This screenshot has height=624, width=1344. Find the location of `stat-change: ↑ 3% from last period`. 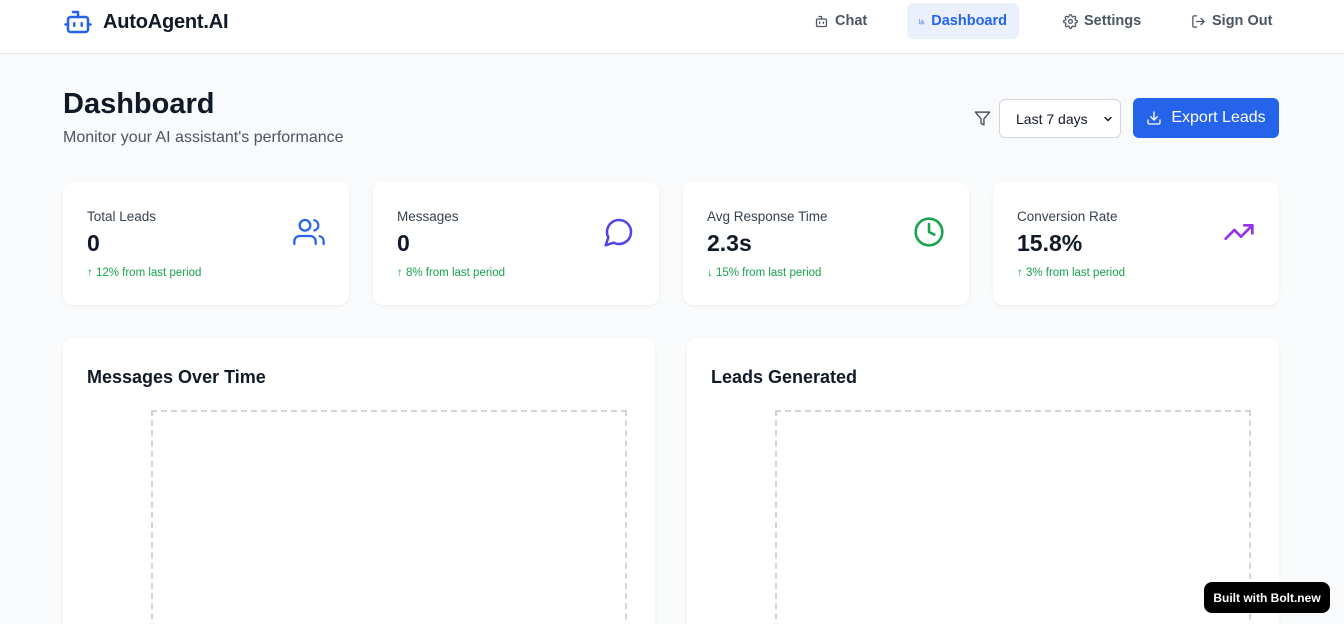

stat-change: ↑ 3% from last period is located at coordinates (1071, 273).